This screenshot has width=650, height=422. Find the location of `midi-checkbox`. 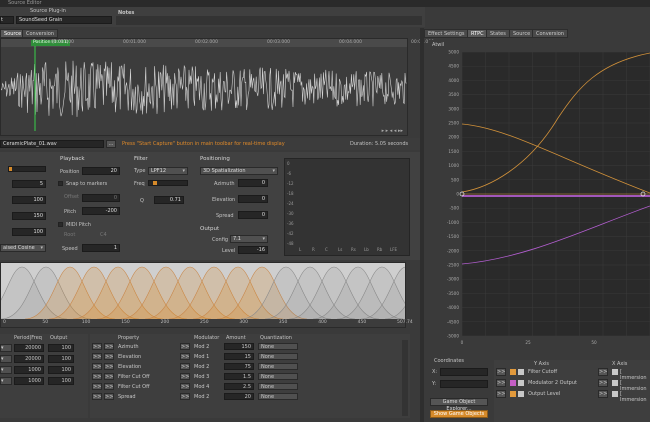

midi-checkbox is located at coordinates (60, 224).